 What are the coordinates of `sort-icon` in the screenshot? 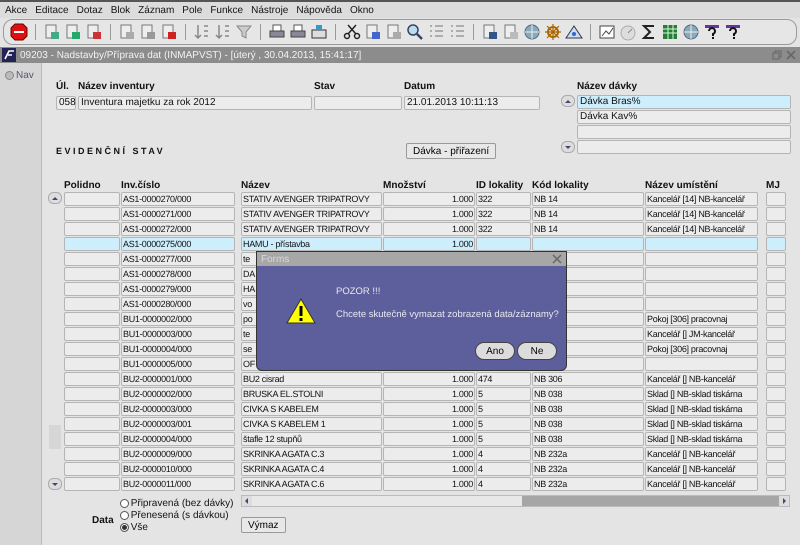 It's located at (202, 32).